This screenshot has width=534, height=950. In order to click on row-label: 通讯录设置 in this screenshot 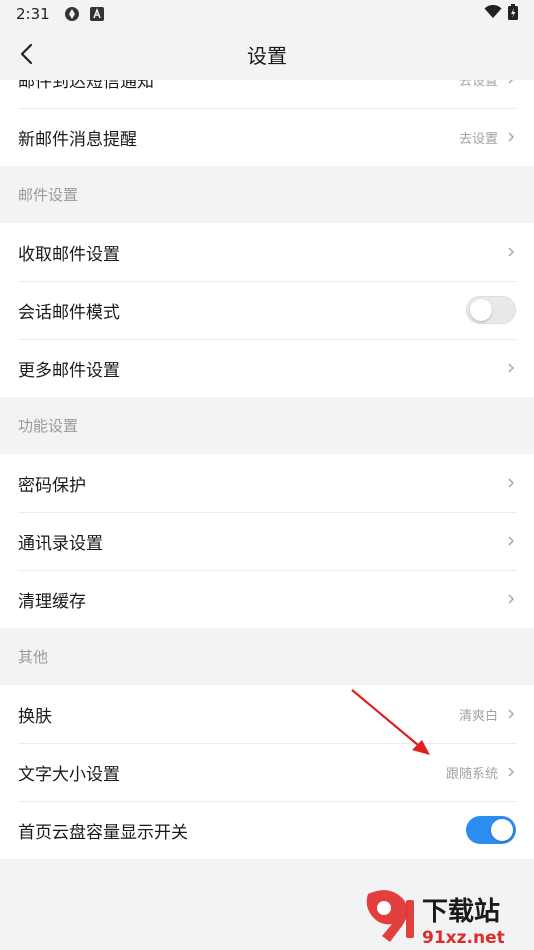, I will do `click(60, 543)`.